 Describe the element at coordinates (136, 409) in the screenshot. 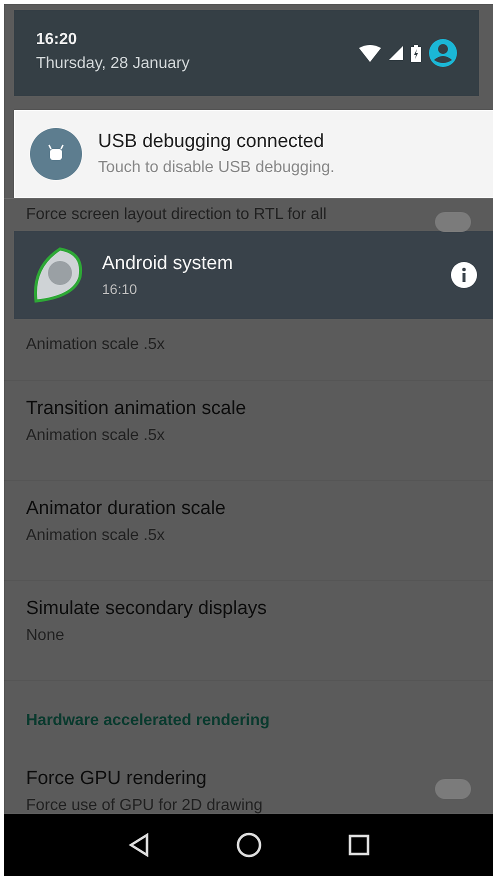

I see `setting-title: Transition animation scale` at that location.